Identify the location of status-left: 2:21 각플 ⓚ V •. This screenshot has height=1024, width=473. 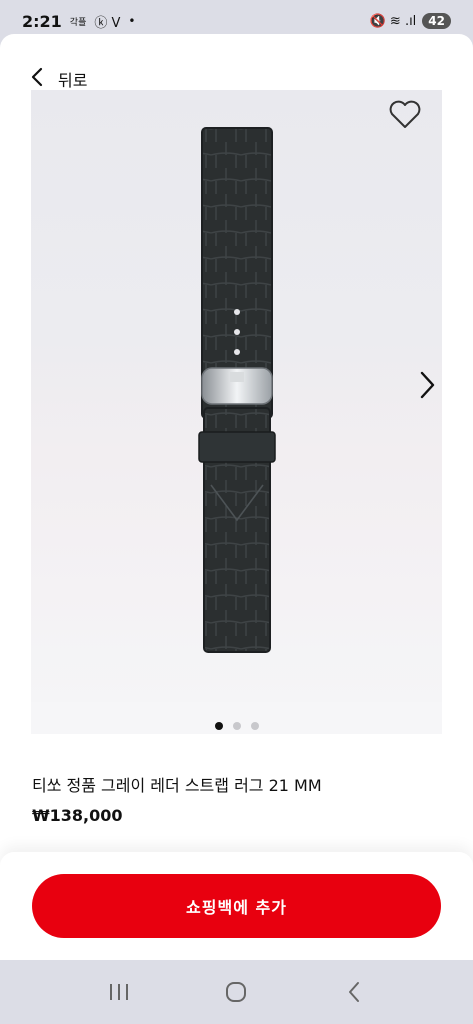
(78, 21).